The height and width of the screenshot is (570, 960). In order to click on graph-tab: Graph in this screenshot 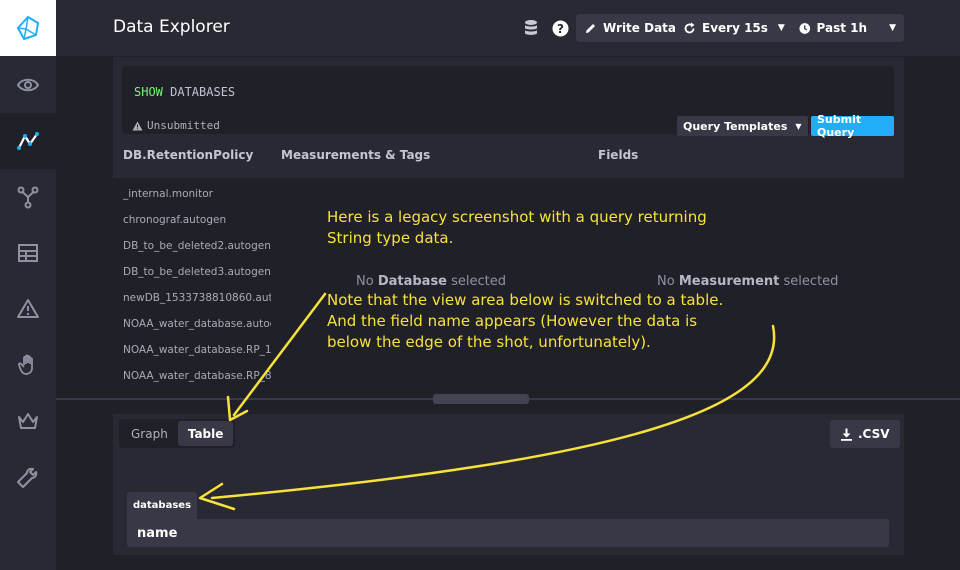, I will do `click(149, 433)`.